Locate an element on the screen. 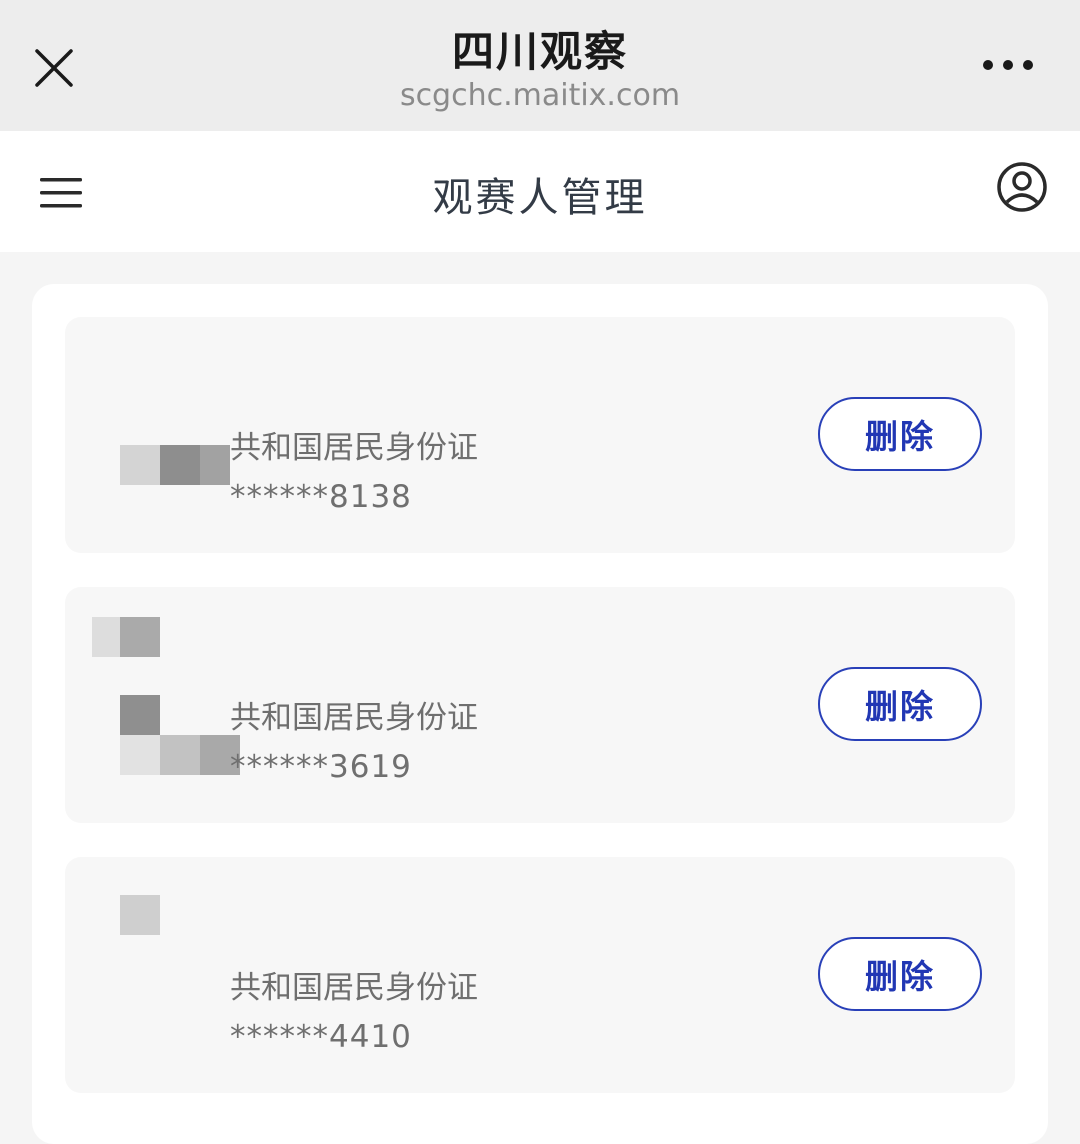  browser-top-bar: 四川观察 scgchc.maitix.com is located at coordinates (540, 65).